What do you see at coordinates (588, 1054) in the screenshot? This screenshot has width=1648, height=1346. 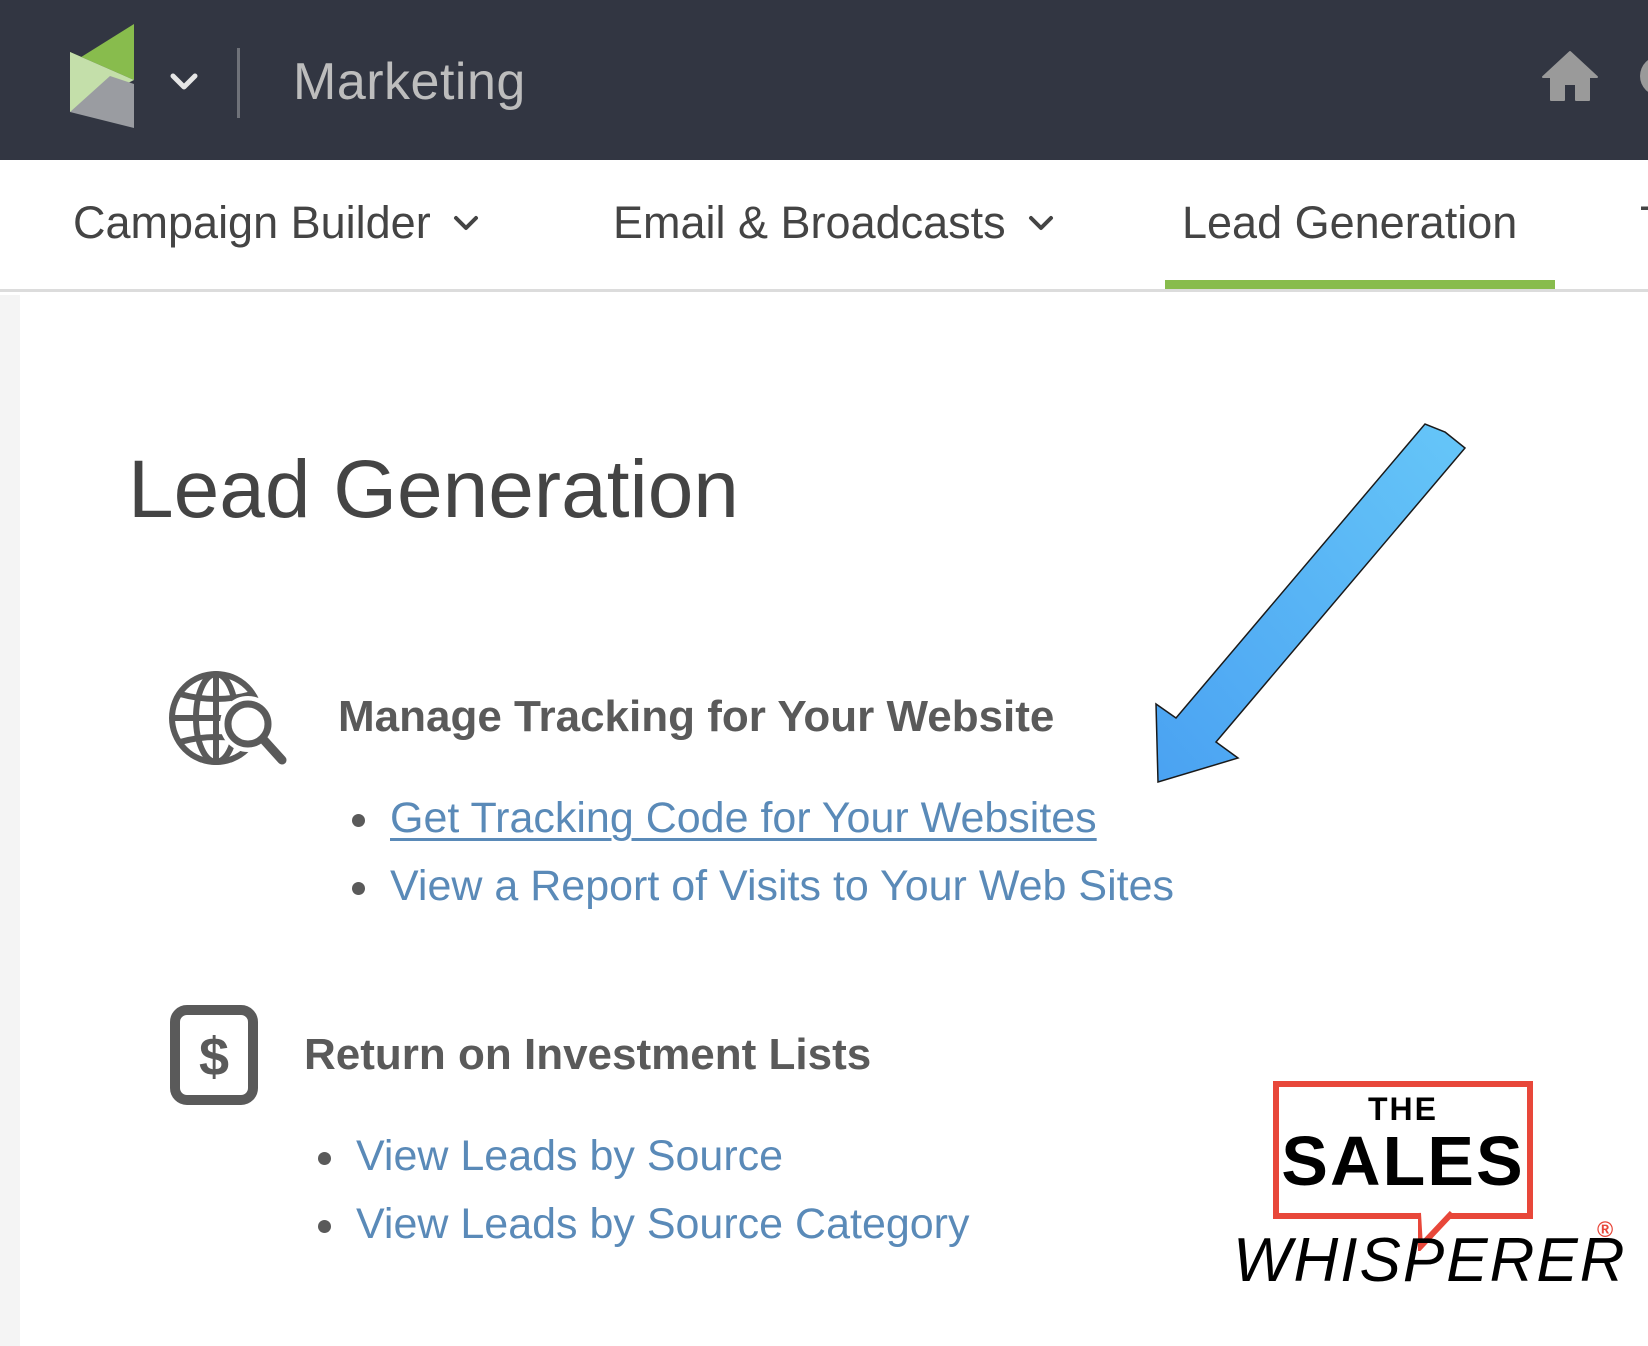 I see `section-heading-roi: Return on Investment Lists` at bounding box center [588, 1054].